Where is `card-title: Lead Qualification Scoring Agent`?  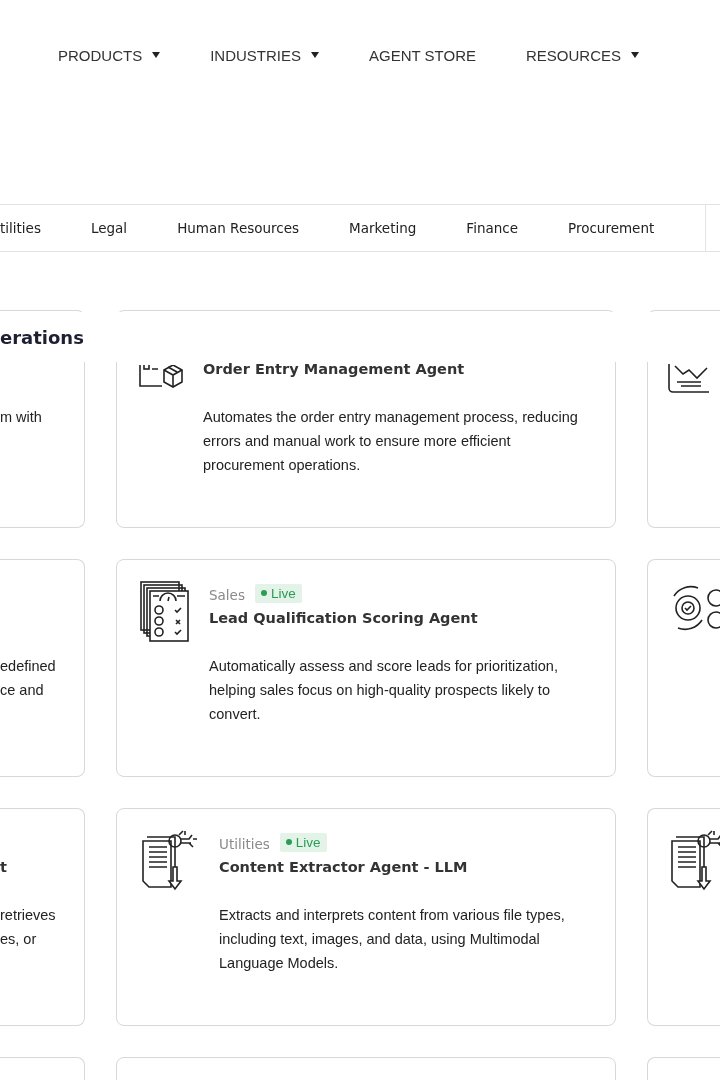
card-title: Lead Qualification Scoring Agent is located at coordinates (344, 619).